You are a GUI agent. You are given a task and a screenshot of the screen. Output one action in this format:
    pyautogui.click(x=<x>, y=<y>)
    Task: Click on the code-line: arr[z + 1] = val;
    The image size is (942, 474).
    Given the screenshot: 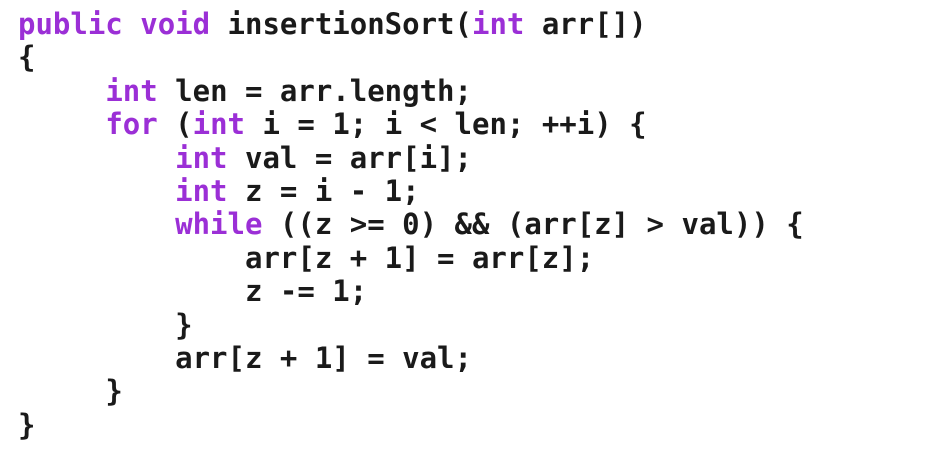 What is the action you would take?
    pyautogui.click(x=411, y=357)
    